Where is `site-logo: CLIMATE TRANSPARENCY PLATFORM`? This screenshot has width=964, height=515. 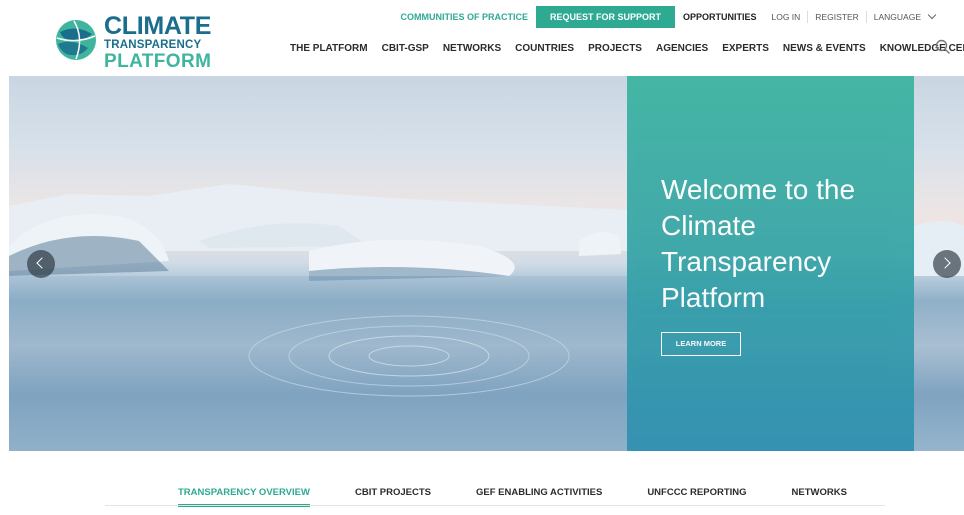 site-logo: CLIMATE TRANSPARENCY PLATFORM is located at coordinates (134, 42).